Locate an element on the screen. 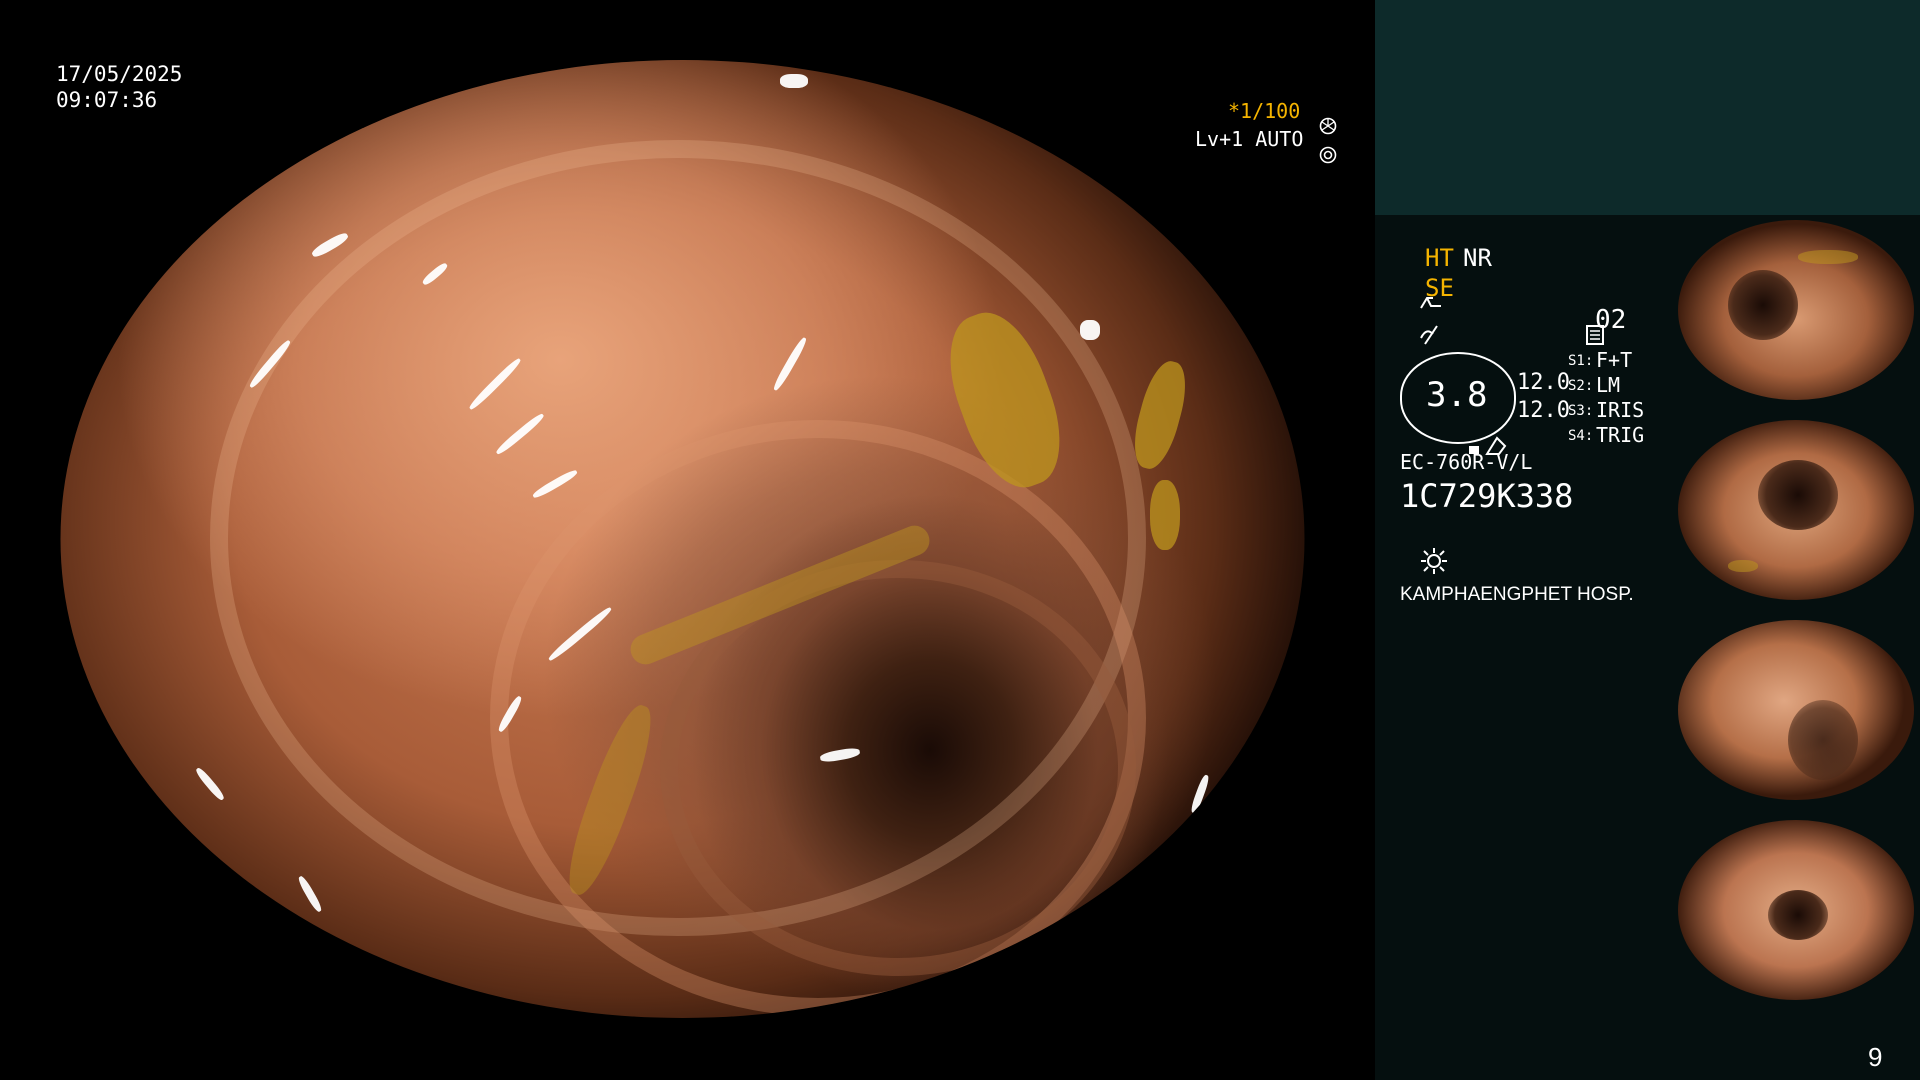 This screenshot has height=1080, width=1920. s3-key: S3: is located at coordinates (1581, 411).